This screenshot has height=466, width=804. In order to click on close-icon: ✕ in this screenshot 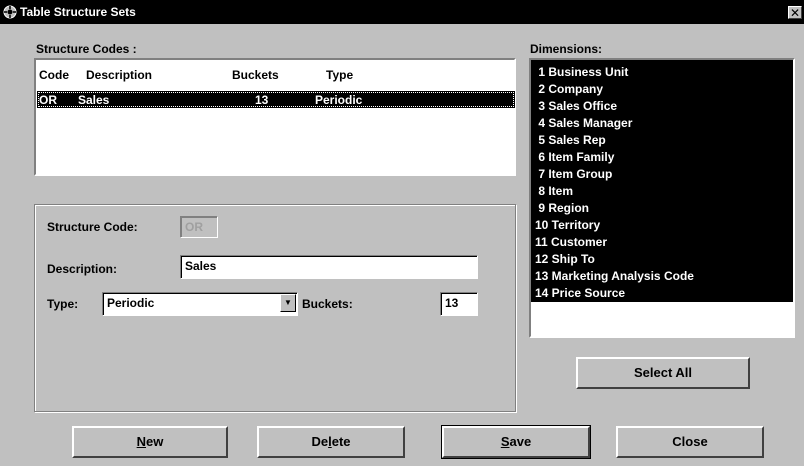, I will do `click(795, 12)`.